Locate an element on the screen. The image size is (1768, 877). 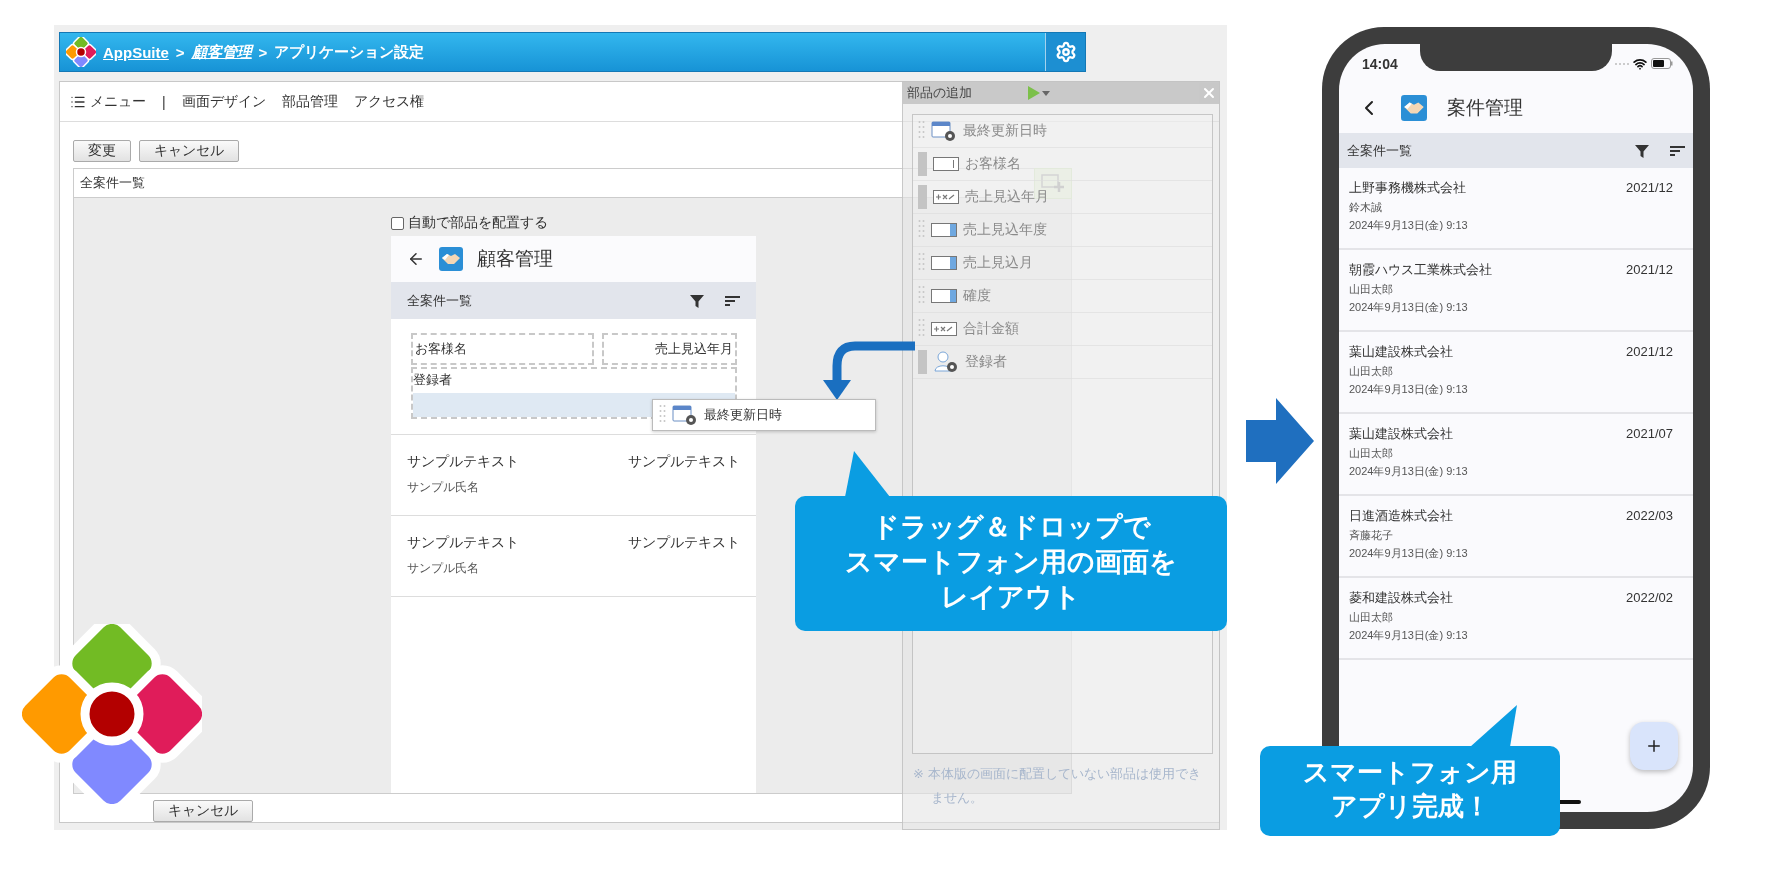
toolbar-button: キャンセル is located at coordinates (189, 151).